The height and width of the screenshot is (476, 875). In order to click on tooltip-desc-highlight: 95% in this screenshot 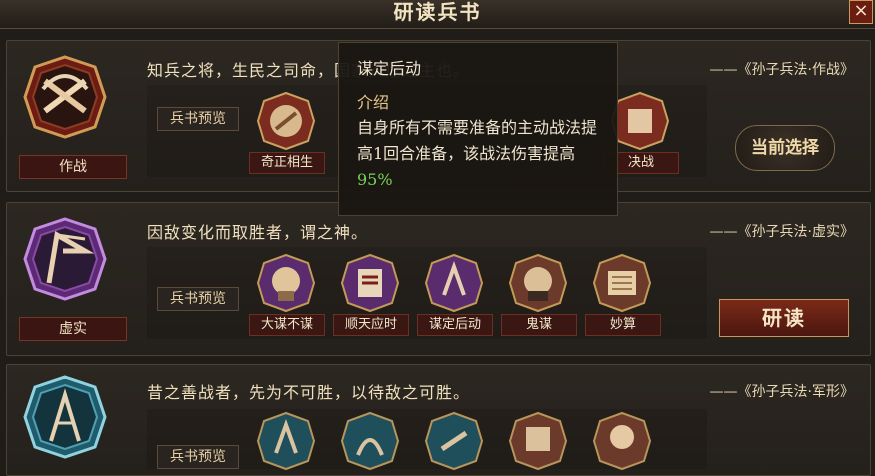, I will do `click(375, 179)`.